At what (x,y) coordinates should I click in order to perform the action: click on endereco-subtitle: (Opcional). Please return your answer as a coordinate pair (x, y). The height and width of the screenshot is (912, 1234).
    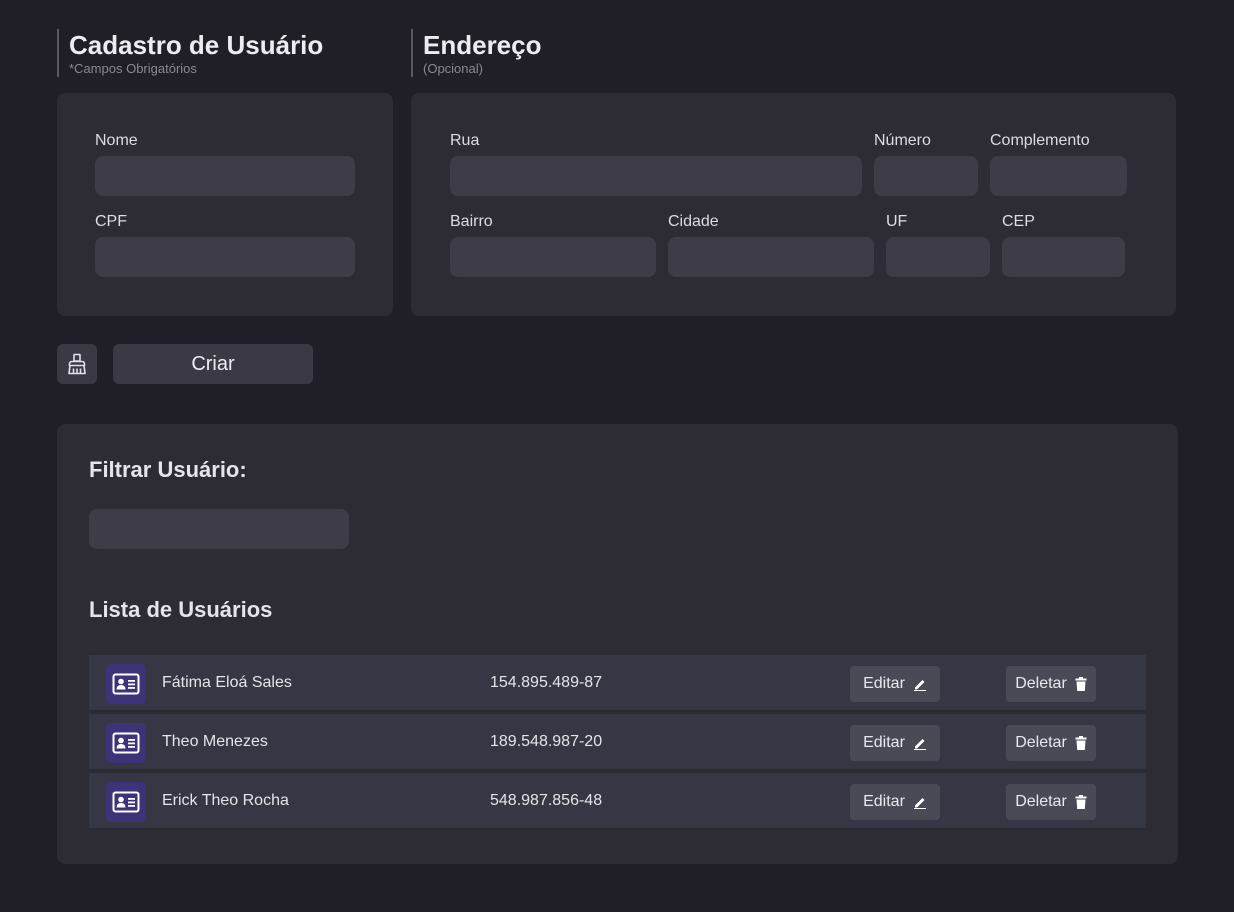
    Looking at the image, I should click on (453, 68).